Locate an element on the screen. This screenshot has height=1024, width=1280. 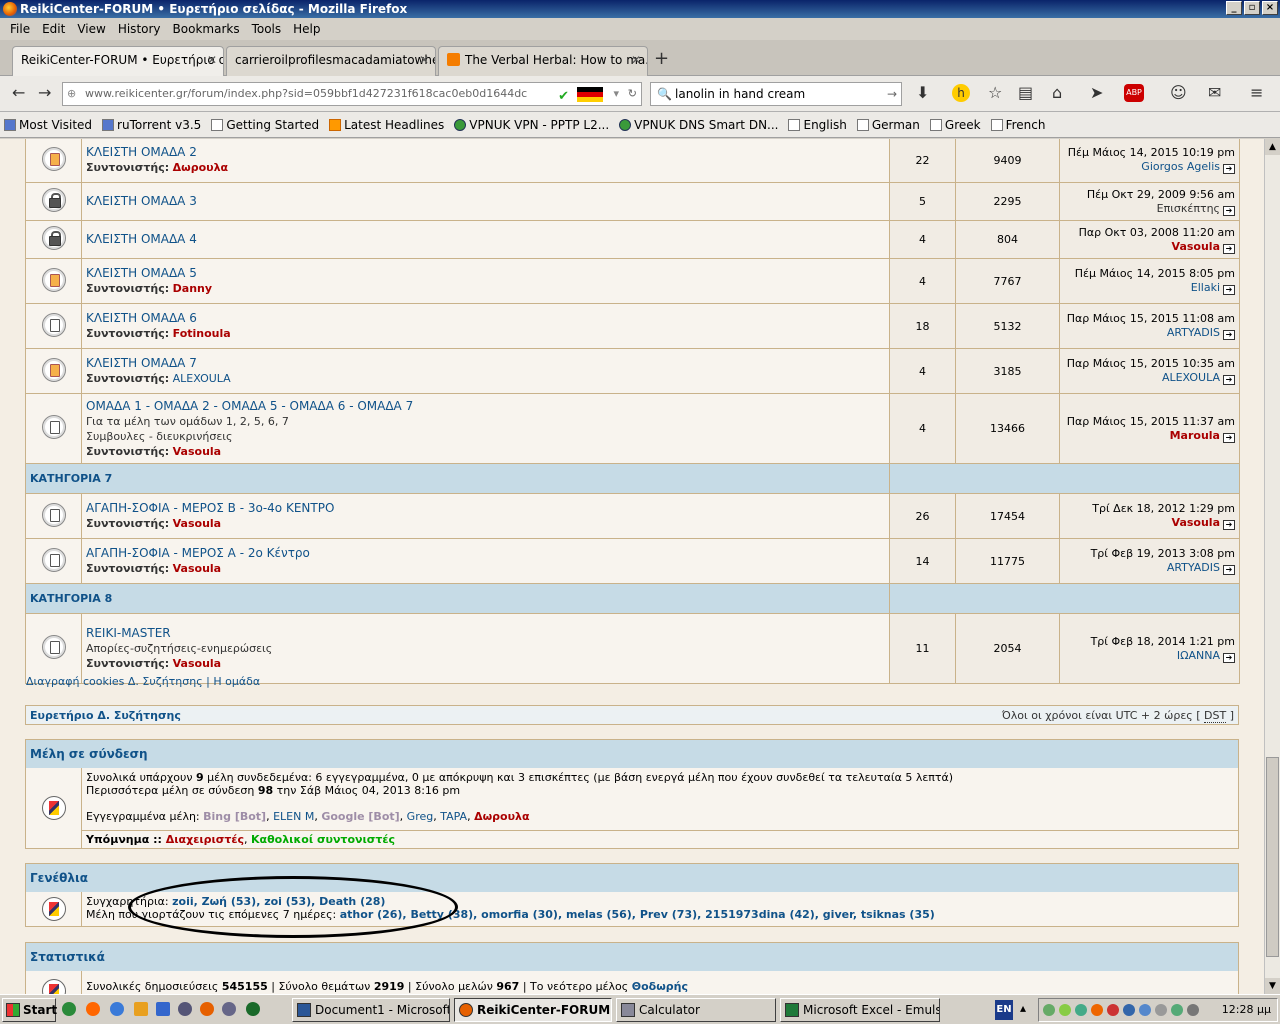
scroll-down-icon: ▼ is located at coordinates (1272, 986).